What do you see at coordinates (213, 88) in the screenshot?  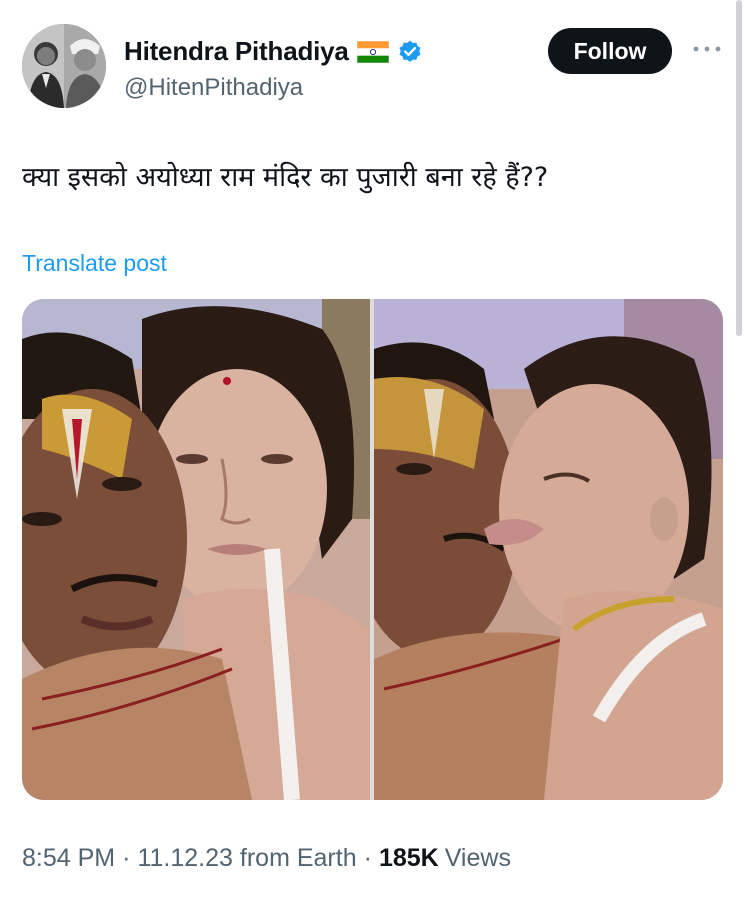 I see `author-handle: @HitenPithadiya` at bounding box center [213, 88].